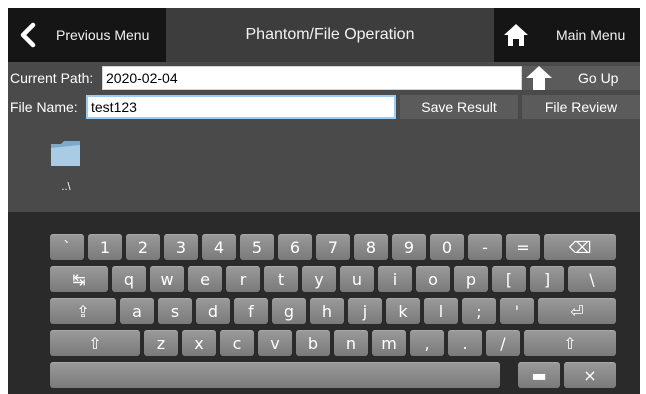 This screenshot has width=646, height=394. What do you see at coordinates (395, 279) in the screenshot?
I see `key-i: i` at bounding box center [395, 279].